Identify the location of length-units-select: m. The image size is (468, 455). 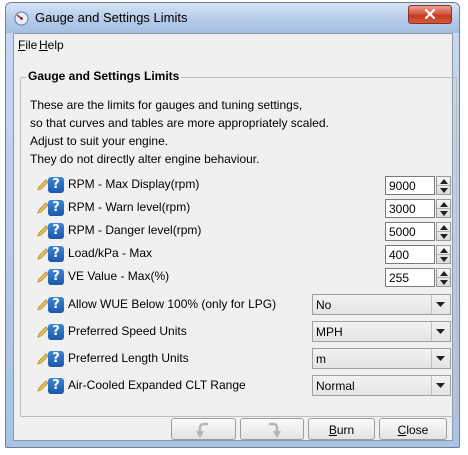
(381, 358).